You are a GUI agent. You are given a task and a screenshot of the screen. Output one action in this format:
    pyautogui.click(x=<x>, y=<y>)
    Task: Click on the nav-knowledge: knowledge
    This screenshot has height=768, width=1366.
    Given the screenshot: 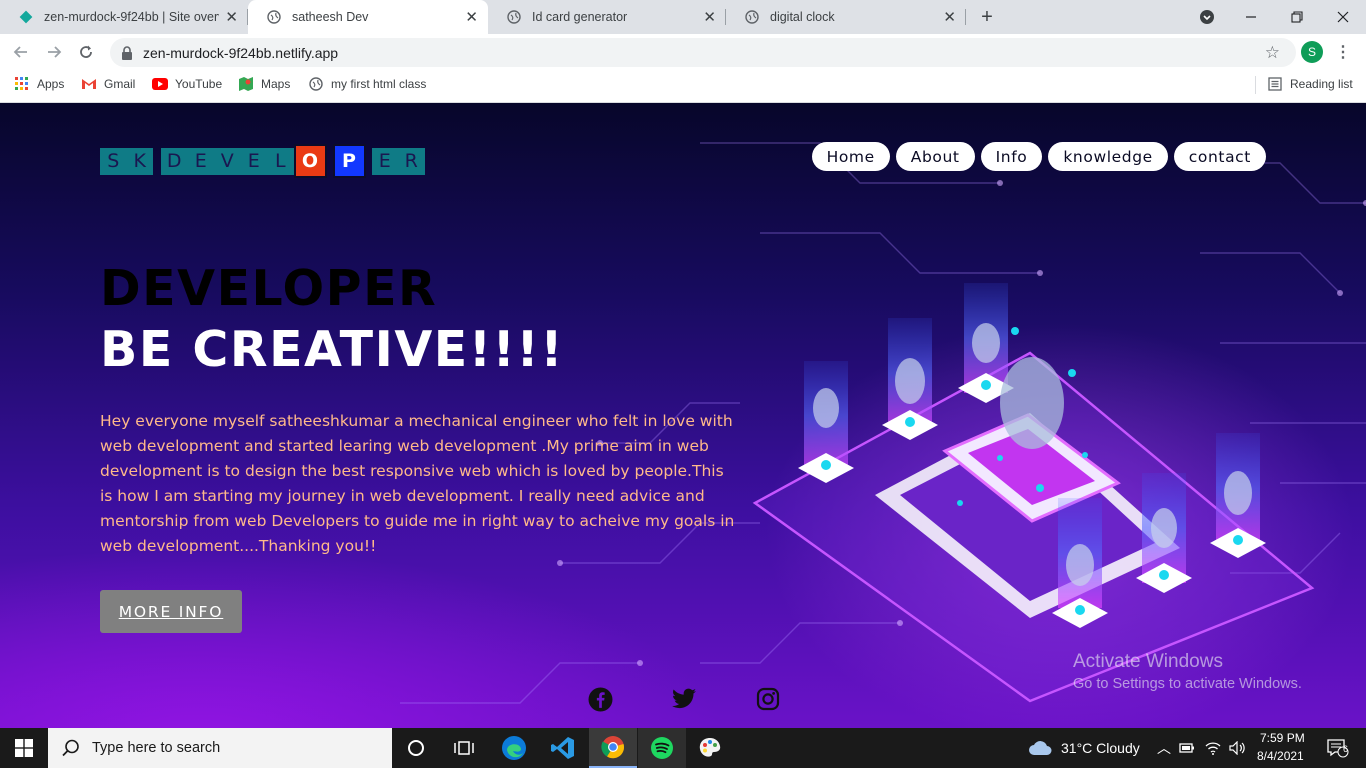 What is the action you would take?
    pyautogui.click(x=1108, y=156)
    